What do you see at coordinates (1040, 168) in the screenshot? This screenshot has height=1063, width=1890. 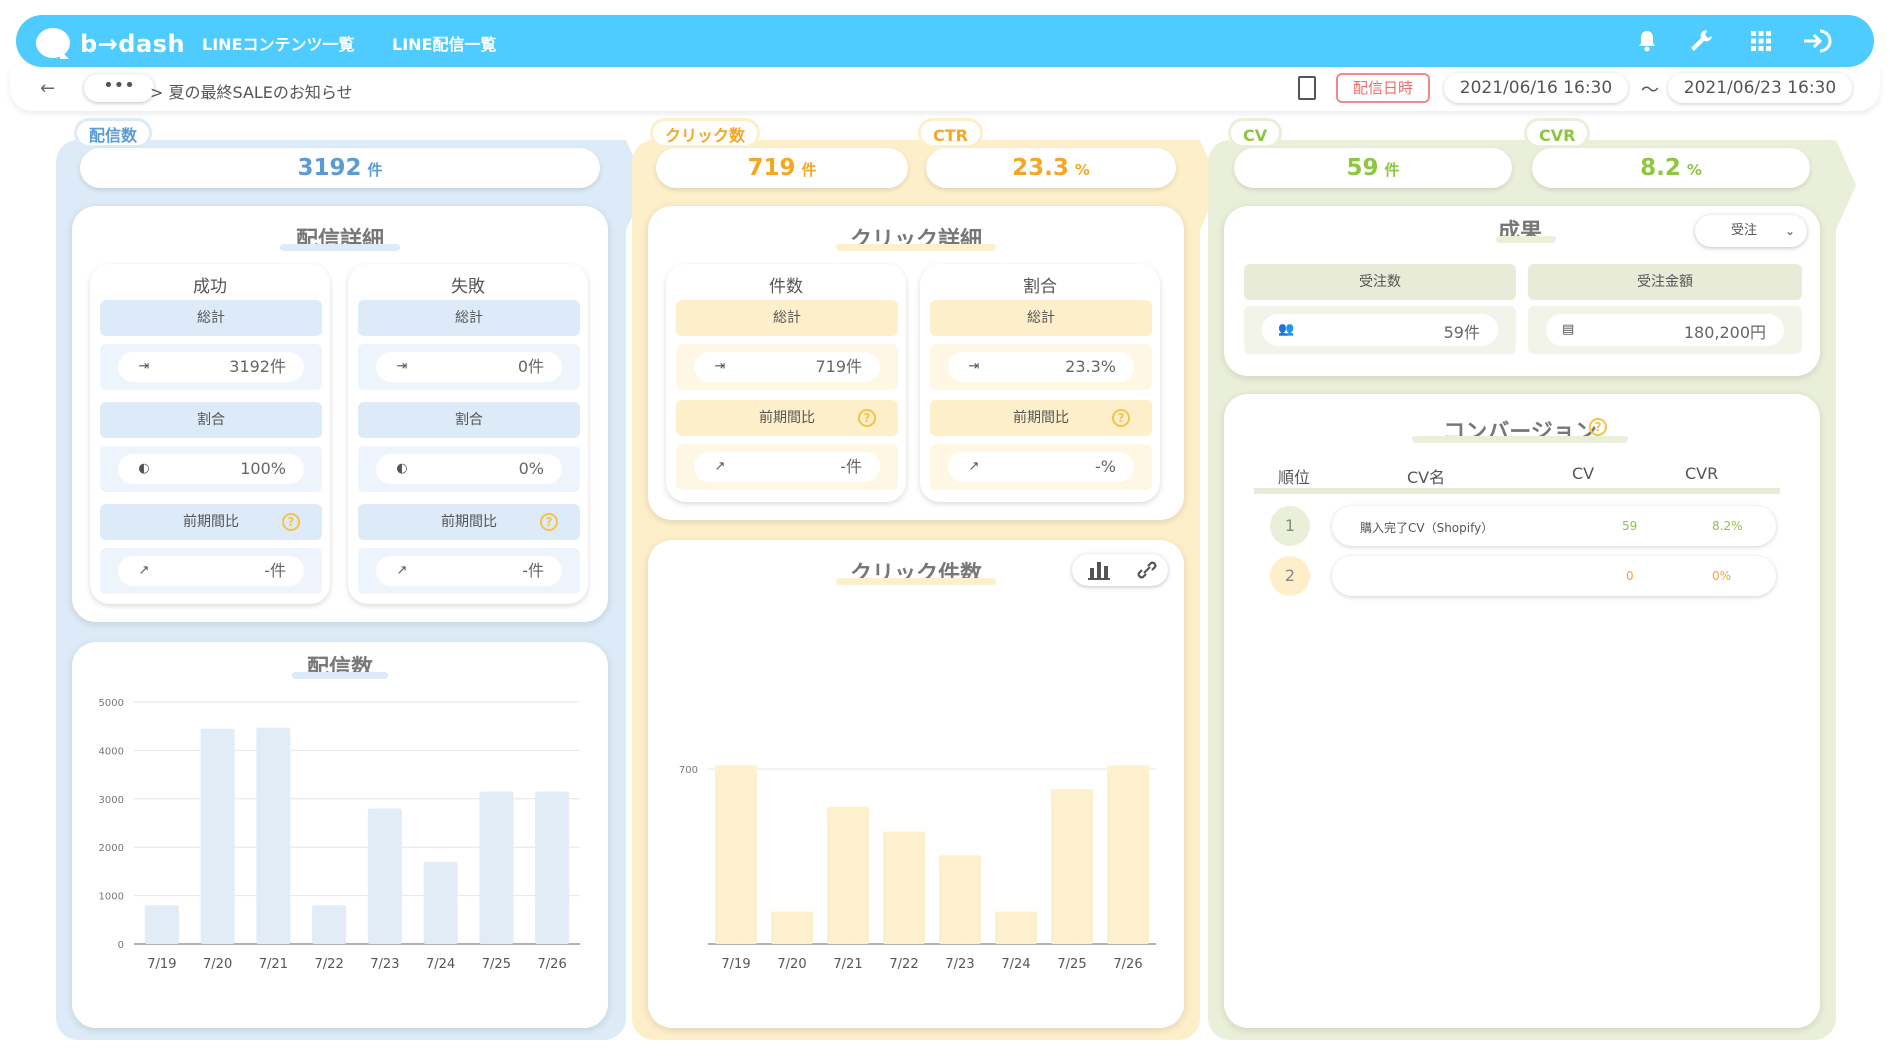 I see `ctr-value: 23.3` at bounding box center [1040, 168].